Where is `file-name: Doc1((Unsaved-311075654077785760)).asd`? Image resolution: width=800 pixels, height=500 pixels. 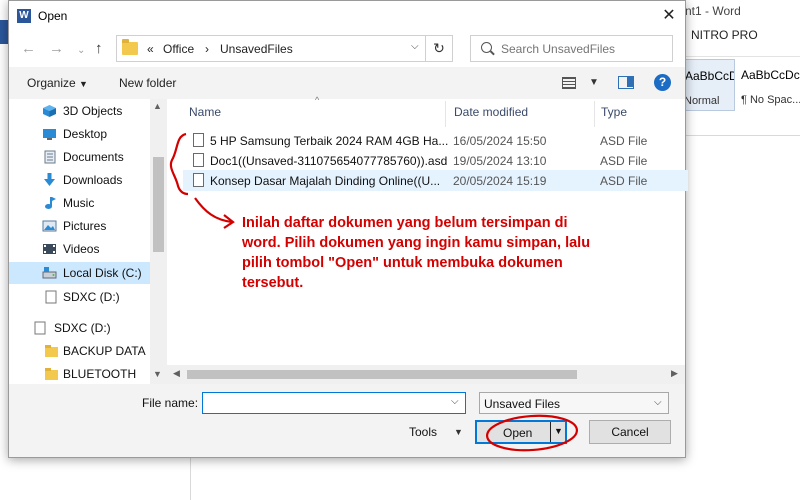
file-name: Doc1((Unsaved-311075654077785760)).asd is located at coordinates (329, 161).